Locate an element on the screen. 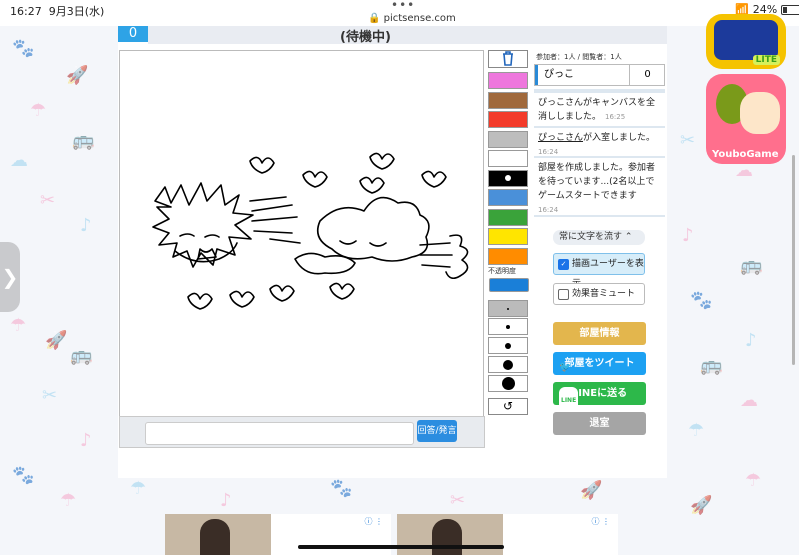  tweet-button: 🐦 部屋をツイート is located at coordinates (599, 363).